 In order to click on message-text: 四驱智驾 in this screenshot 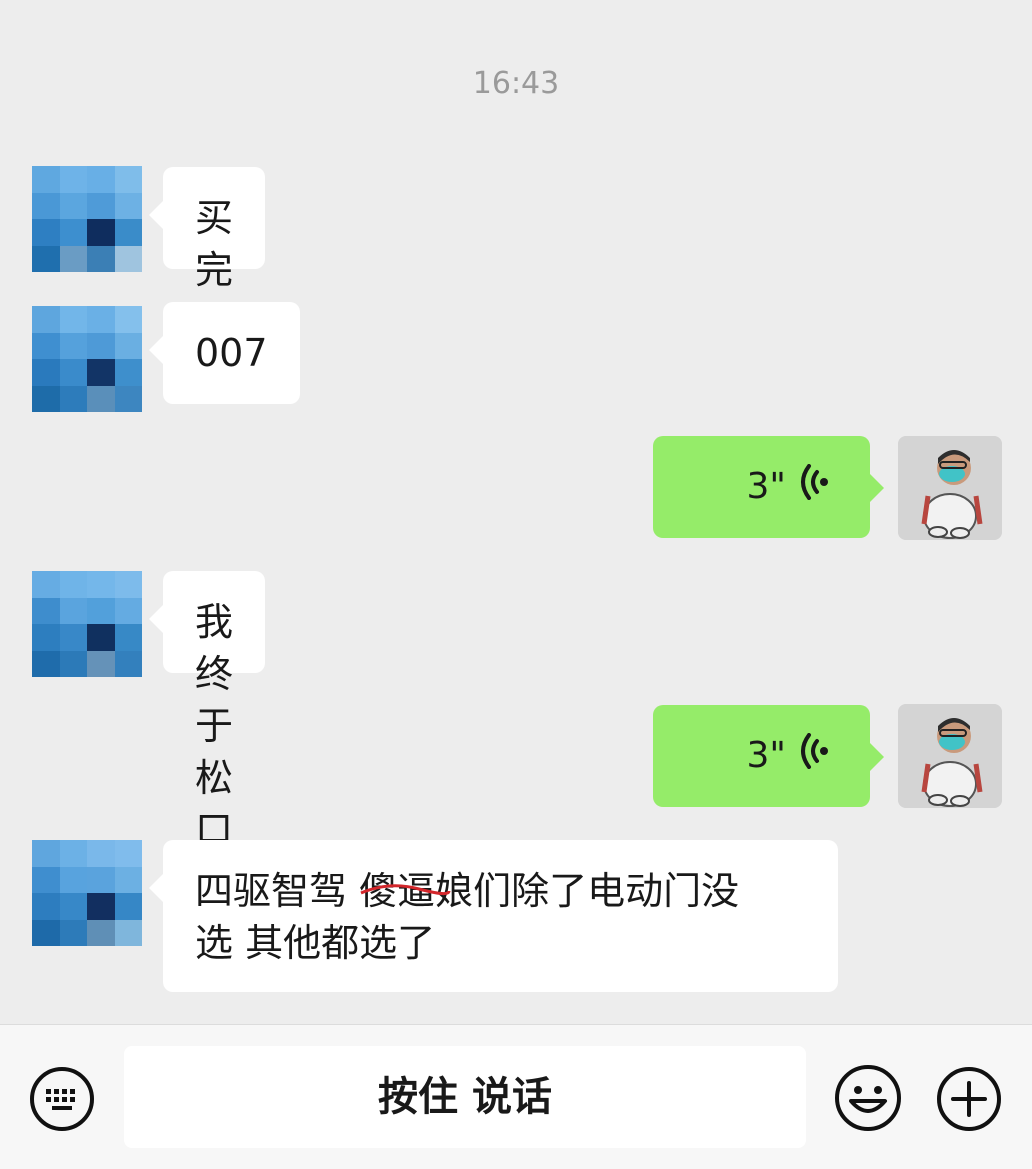, I will do `click(277, 891)`.